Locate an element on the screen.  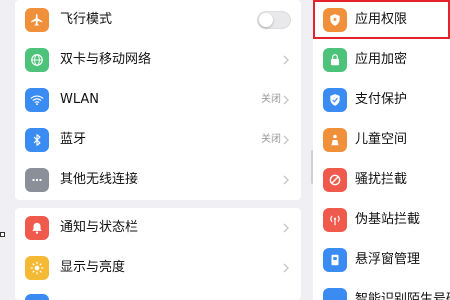
child-icon is located at coordinates (335, 140).